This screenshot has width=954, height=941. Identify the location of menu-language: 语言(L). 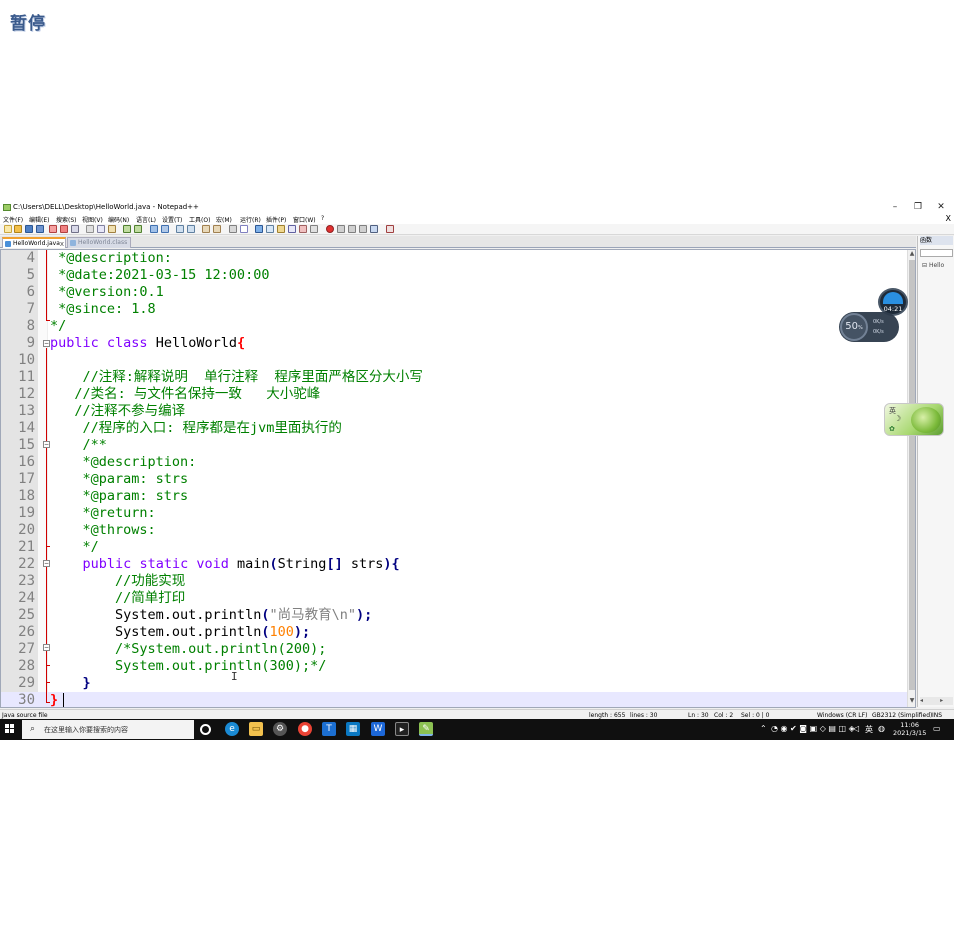
(146, 219).